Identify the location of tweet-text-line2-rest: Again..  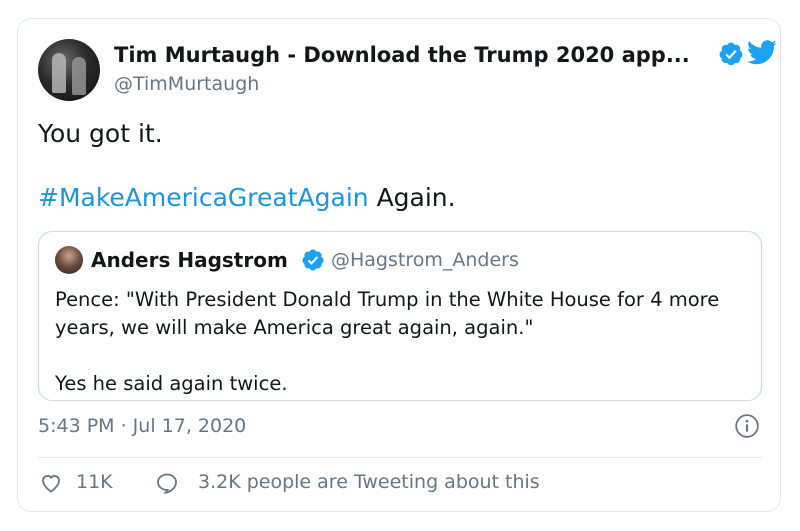
(412, 197).